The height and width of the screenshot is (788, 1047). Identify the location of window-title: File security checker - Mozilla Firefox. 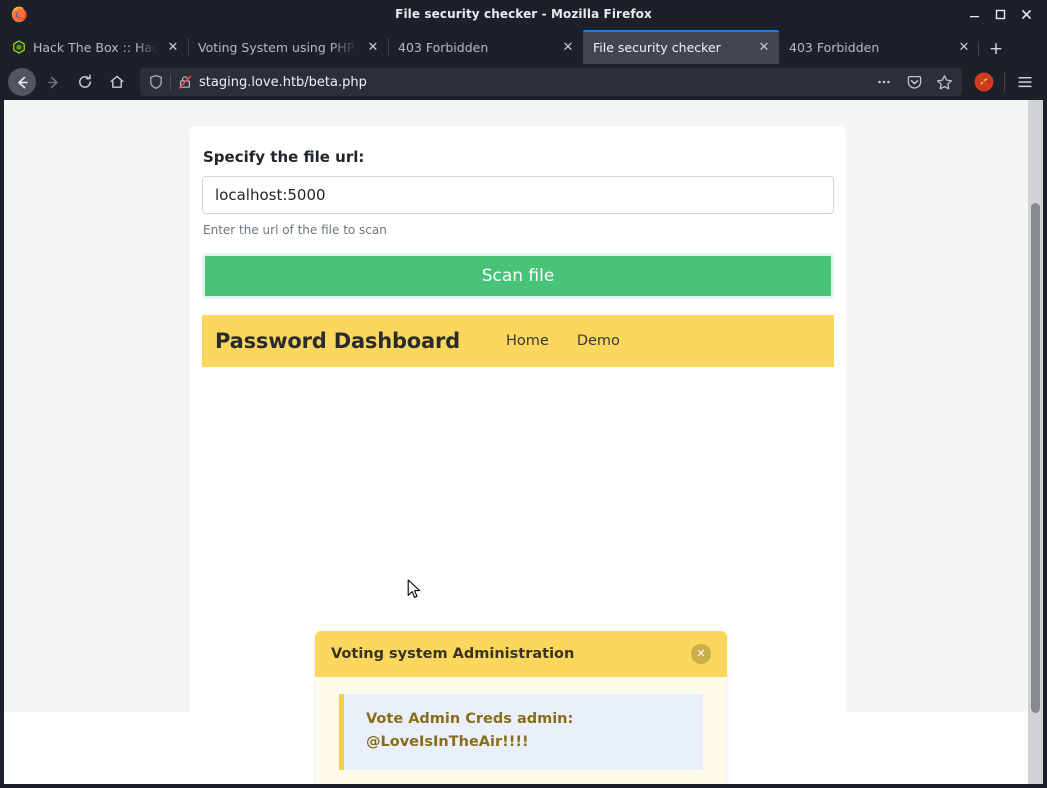
(523, 14).